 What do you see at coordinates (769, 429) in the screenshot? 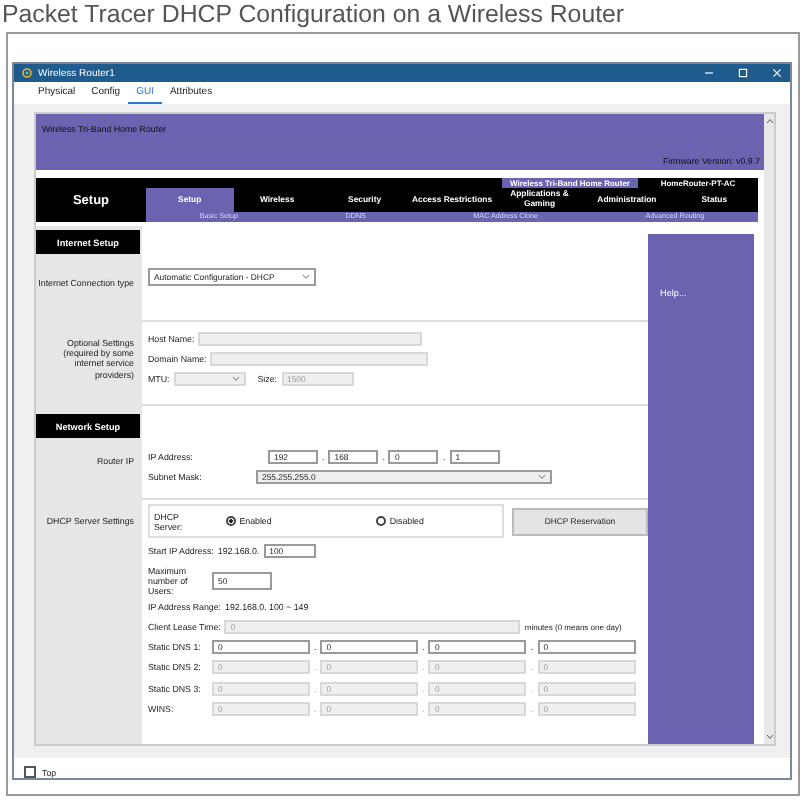
I see `scrollbar` at bounding box center [769, 429].